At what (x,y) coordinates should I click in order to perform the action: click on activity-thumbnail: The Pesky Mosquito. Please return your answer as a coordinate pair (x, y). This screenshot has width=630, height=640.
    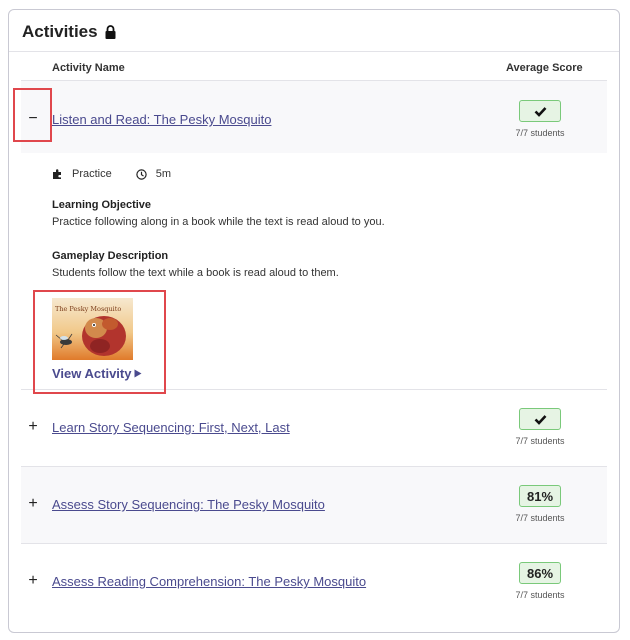
    Looking at the image, I should click on (92, 329).